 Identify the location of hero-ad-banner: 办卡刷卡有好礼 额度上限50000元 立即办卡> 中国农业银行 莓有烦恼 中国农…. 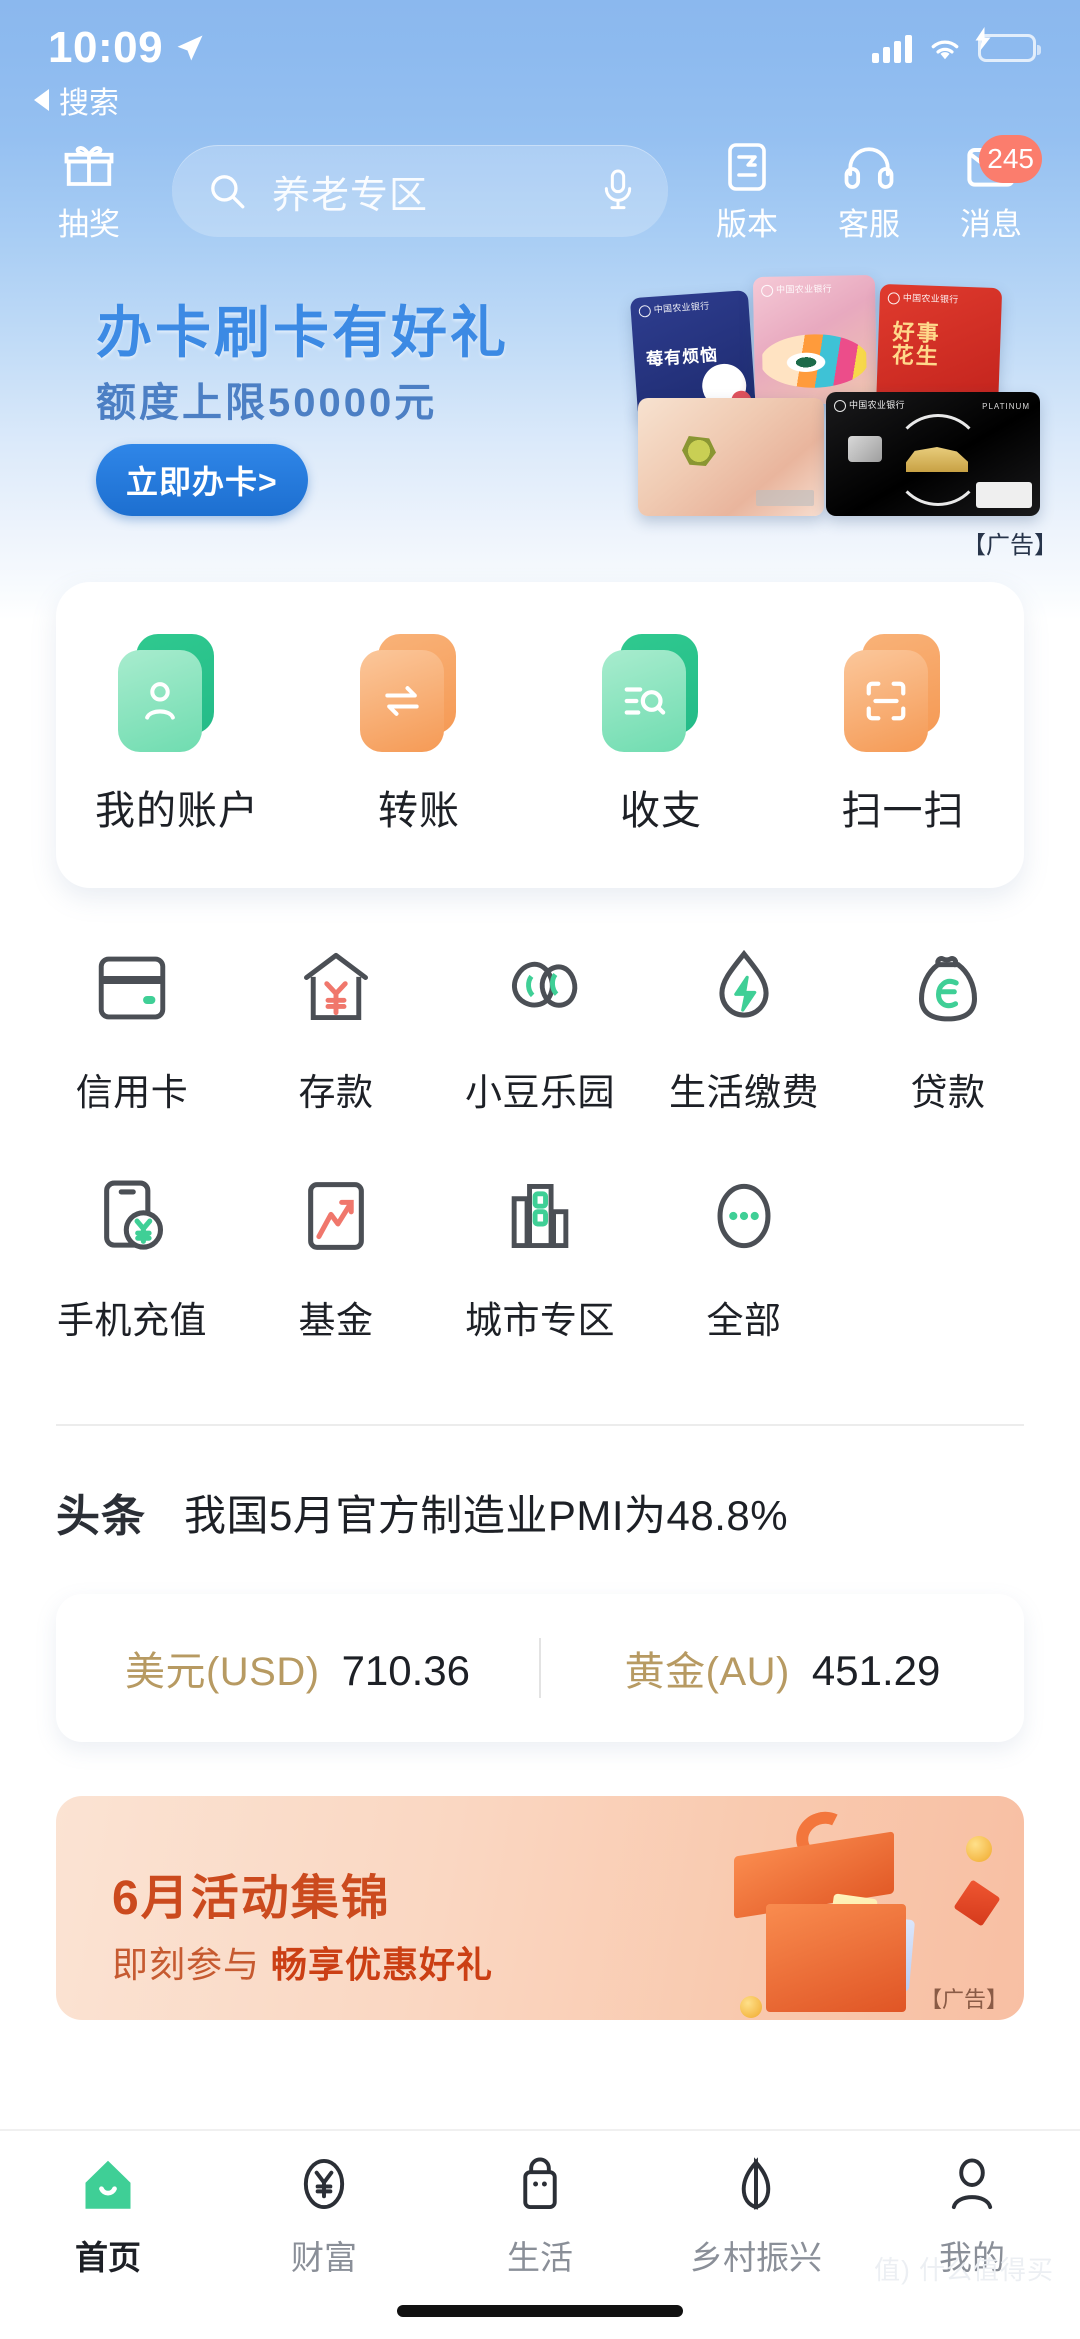
(540, 412).